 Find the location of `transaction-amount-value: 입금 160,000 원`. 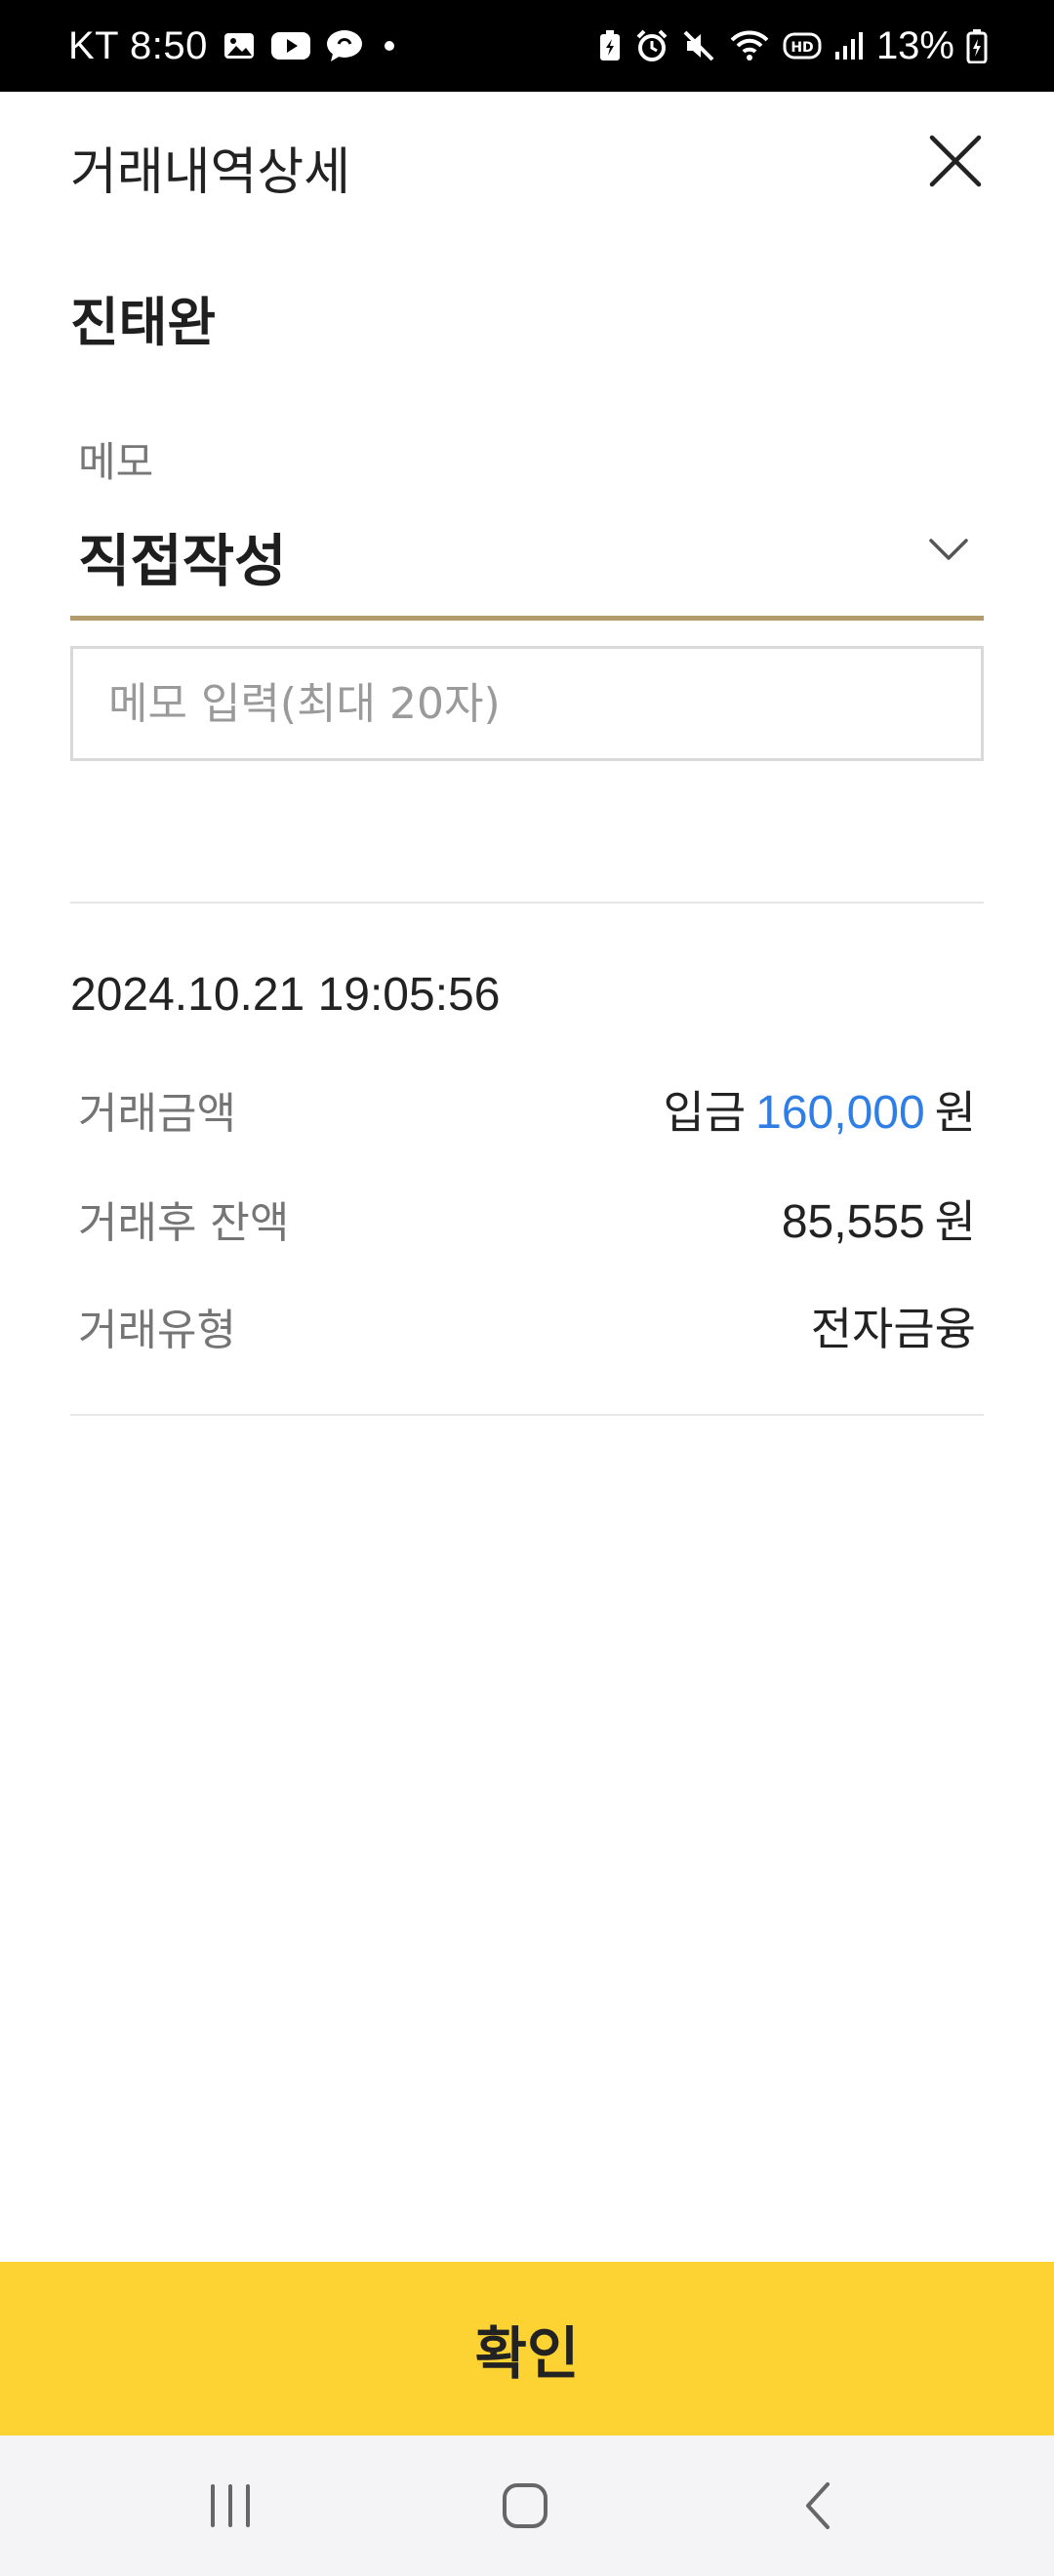

transaction-amount-value: 입금 160,000 원 is located at coordinates (820, 1109).